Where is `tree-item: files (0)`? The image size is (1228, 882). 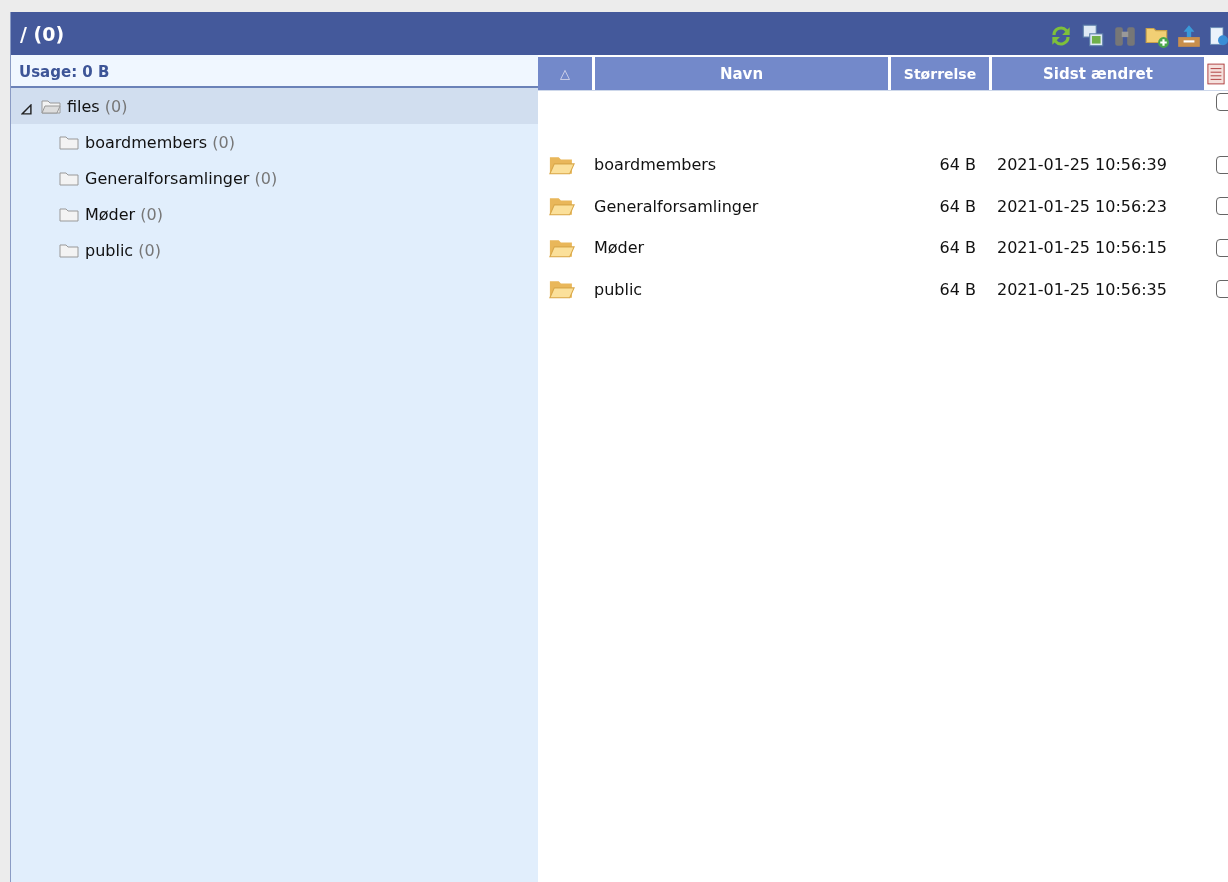
tree-item: files (0) is located at coordinates (274, 106).